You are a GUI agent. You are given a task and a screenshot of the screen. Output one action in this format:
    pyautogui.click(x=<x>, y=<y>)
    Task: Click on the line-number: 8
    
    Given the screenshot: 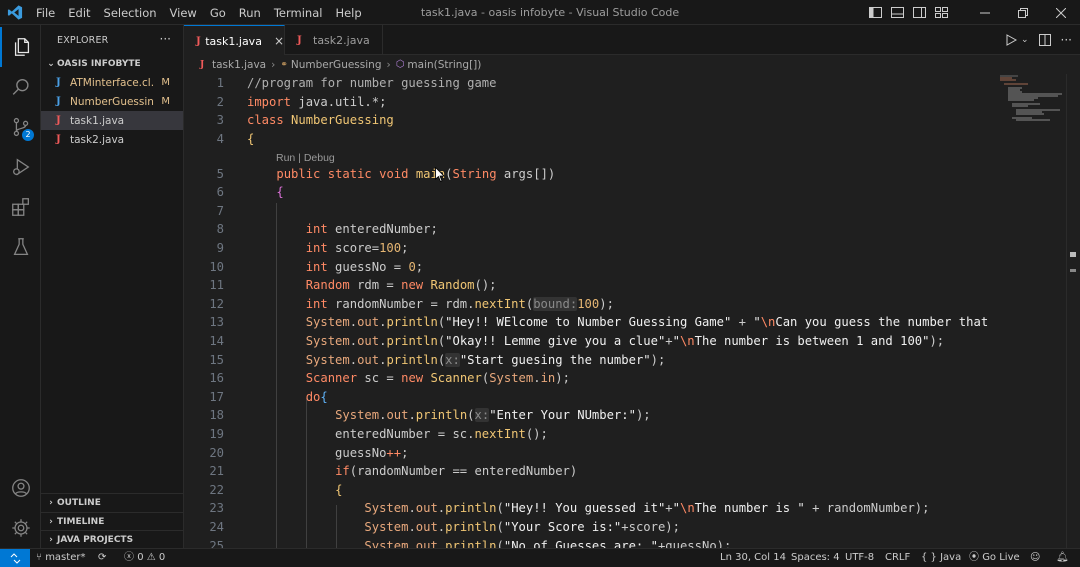 What is the action you would take?
    pyautogui.click(x=220, y=229)
    